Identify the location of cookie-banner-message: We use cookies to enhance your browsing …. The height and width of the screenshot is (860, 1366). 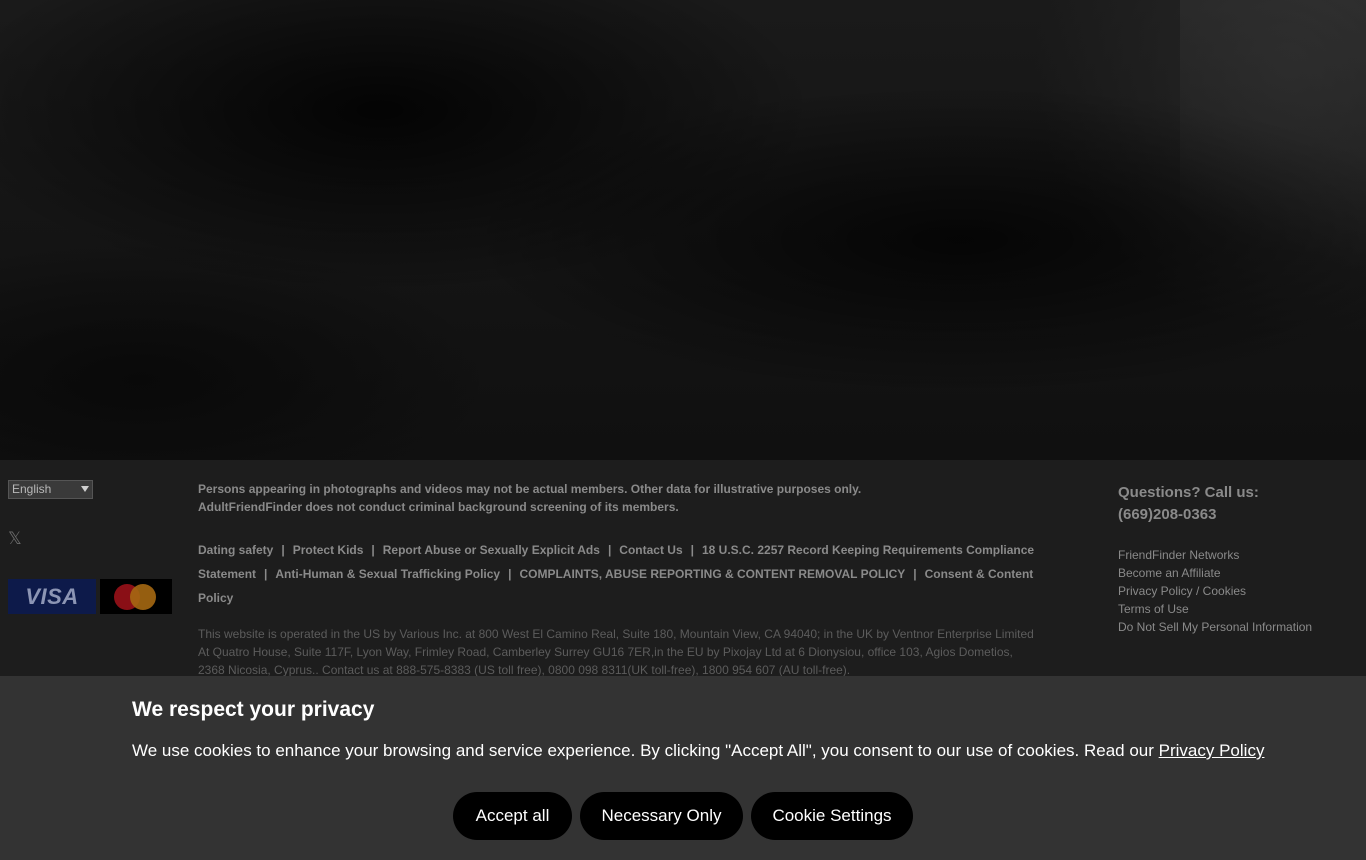
(707, 751).